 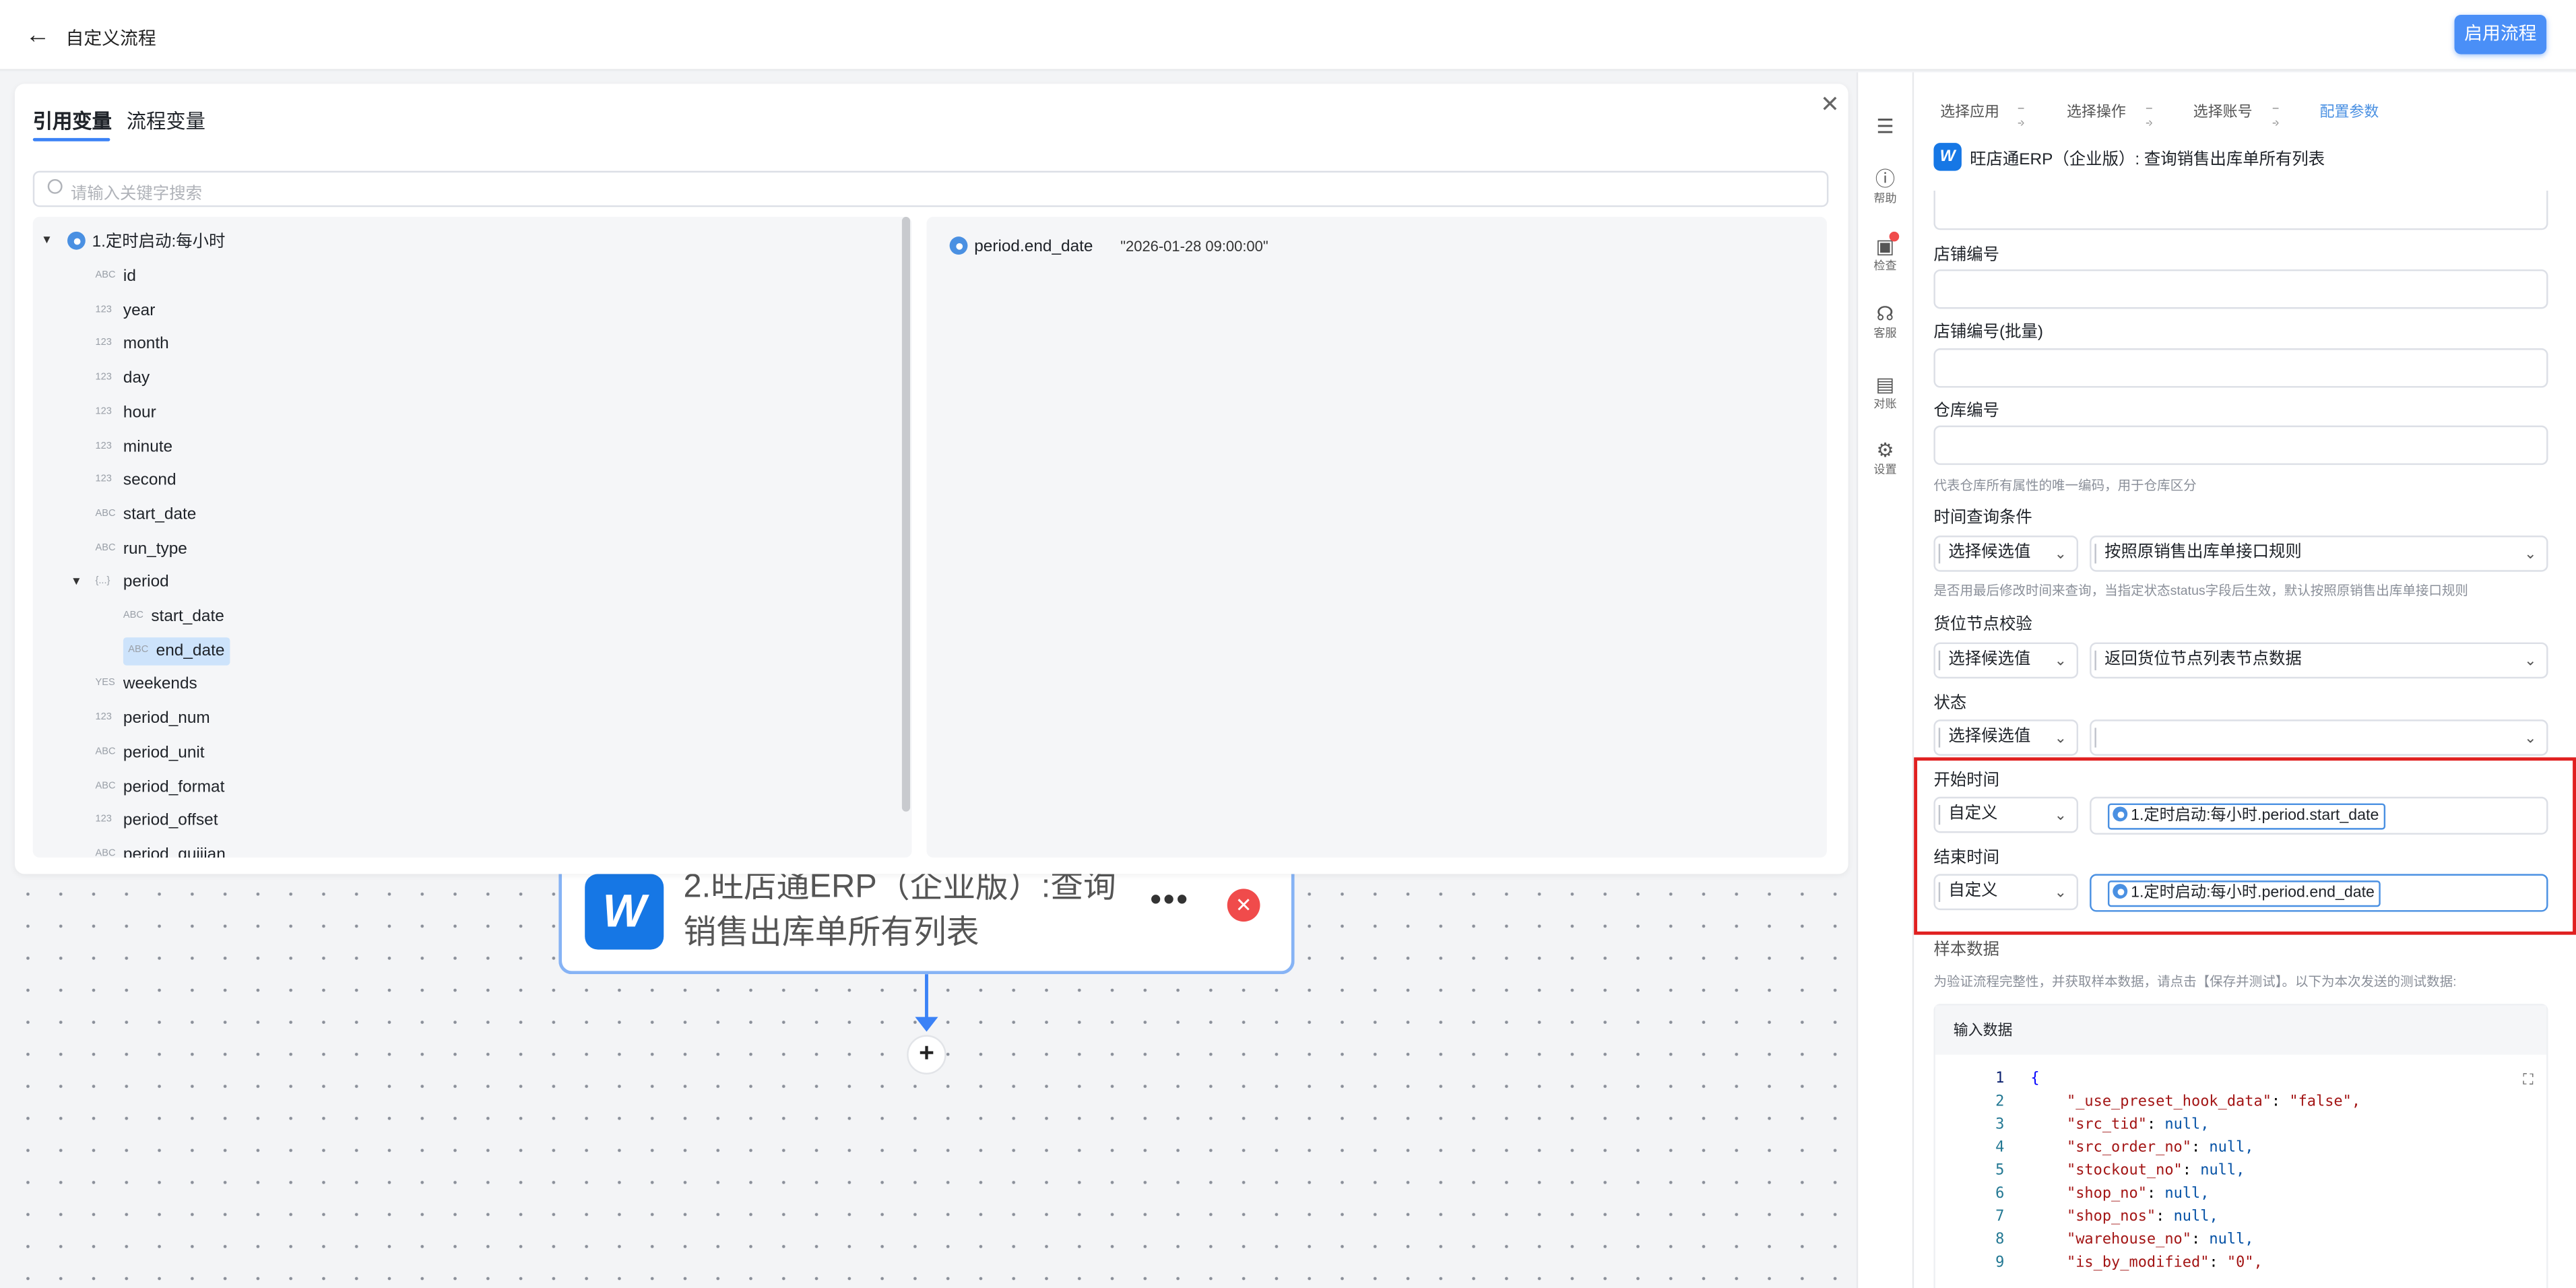 What do you see at coordinates (2528, 1080) in the screenshot?
I see `expand-icon: ⛶` at bounding box center [2528, 1080].